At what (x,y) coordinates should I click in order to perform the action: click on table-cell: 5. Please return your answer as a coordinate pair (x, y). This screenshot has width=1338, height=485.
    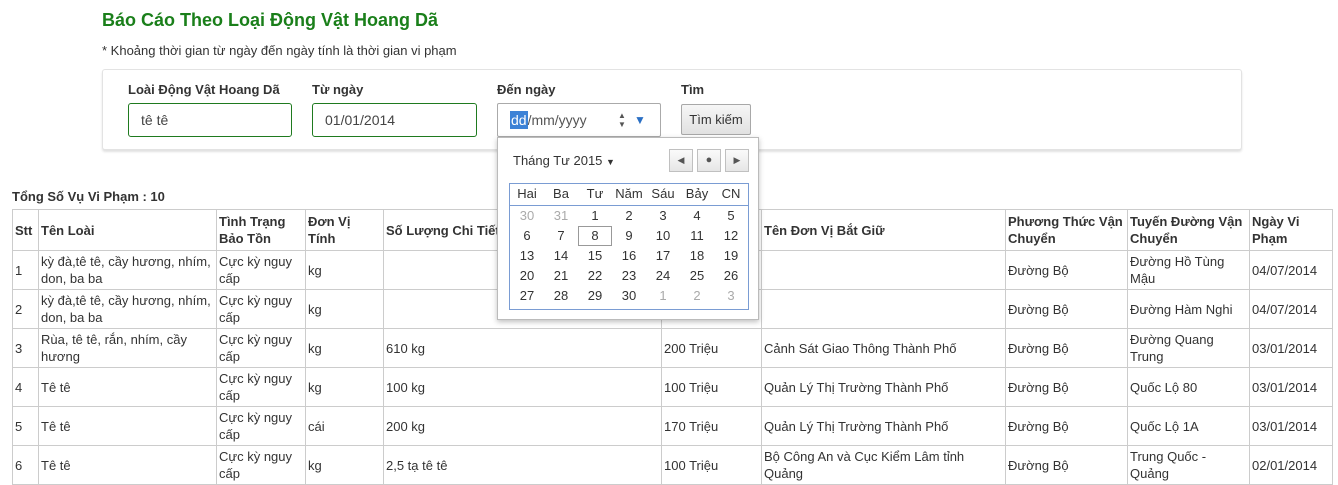
    Looking at the image, I should click on (25, 426).